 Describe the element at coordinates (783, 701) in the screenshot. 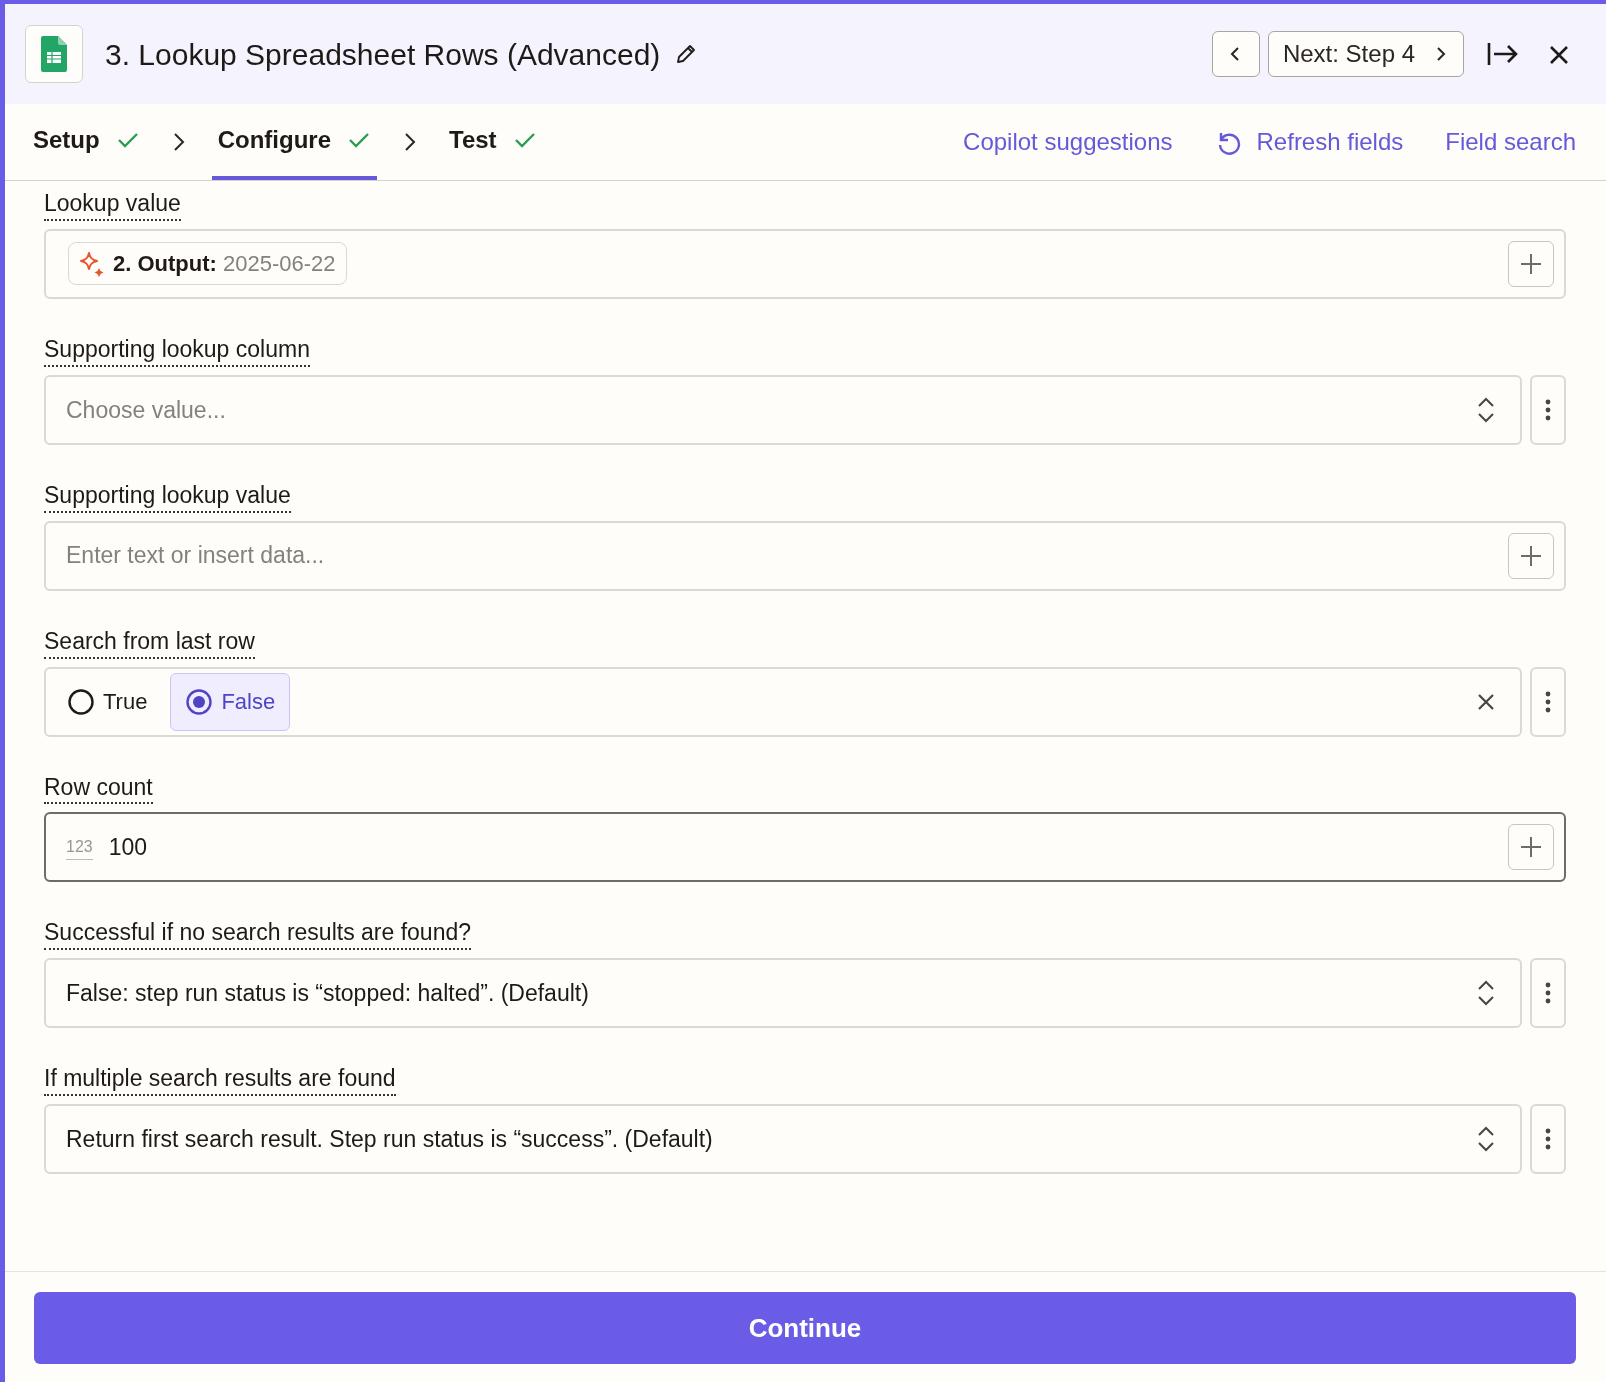

I see `radio-group: True False` at that location.